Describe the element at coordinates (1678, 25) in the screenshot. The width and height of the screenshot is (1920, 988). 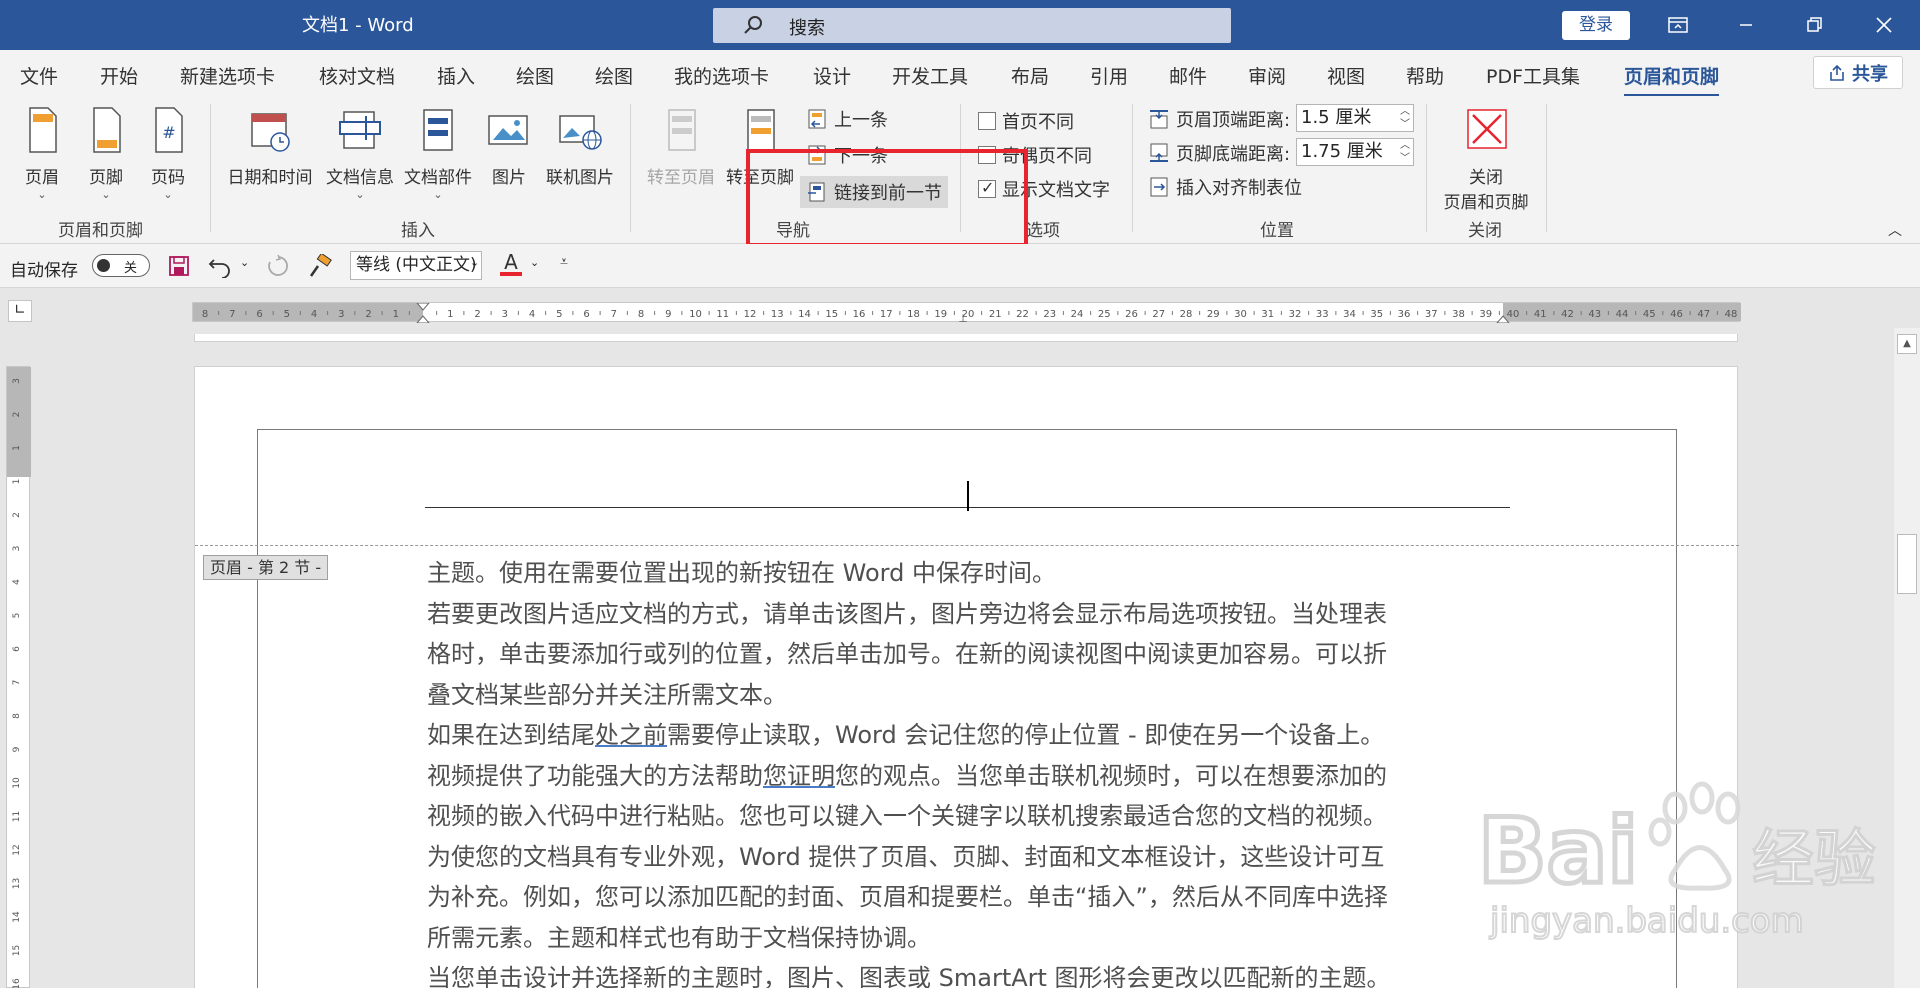
I see `ribbon-display-options-icon` at that location.